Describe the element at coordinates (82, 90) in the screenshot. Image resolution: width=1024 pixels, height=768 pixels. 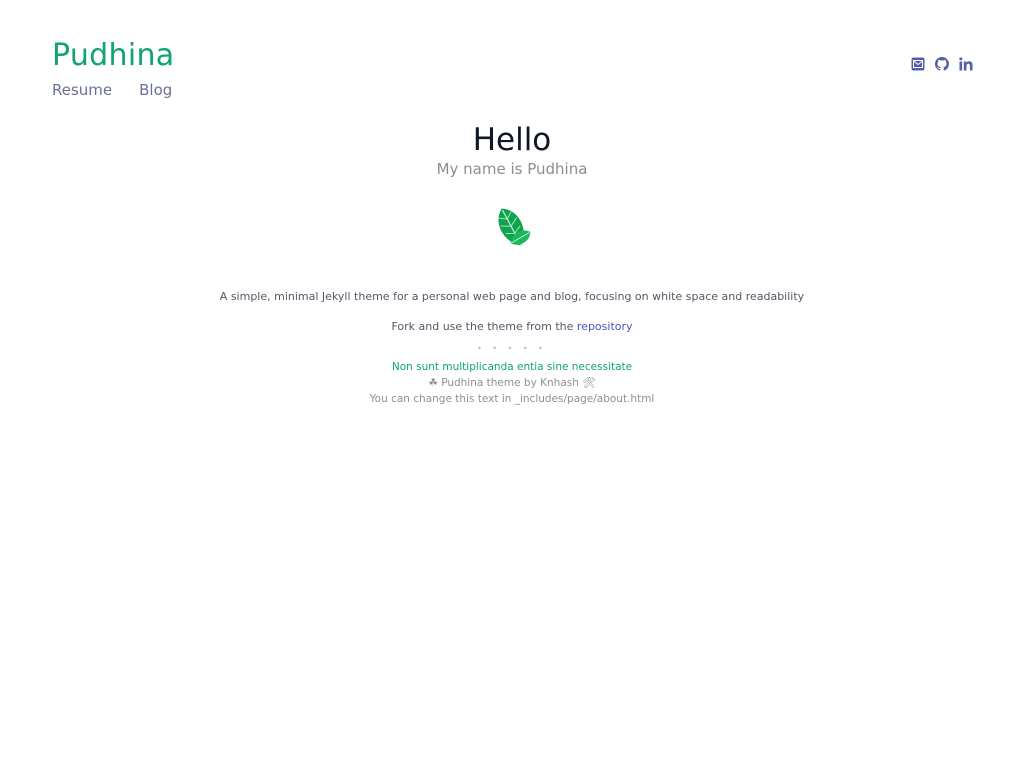
I see `nav-item-resume: Resume` at that location.